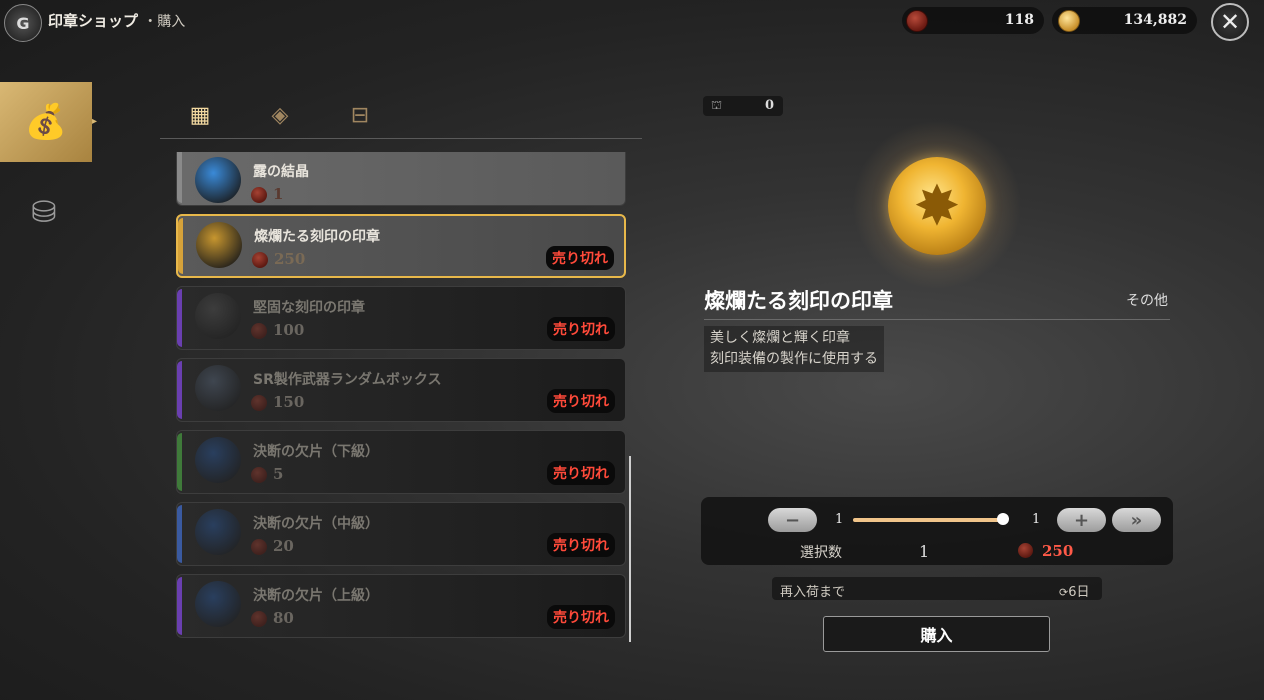 Image resolution: width=1264 pixels, height=700 pixels. I want to click on coin-stack-icon: ⛁, so click(44, 212).